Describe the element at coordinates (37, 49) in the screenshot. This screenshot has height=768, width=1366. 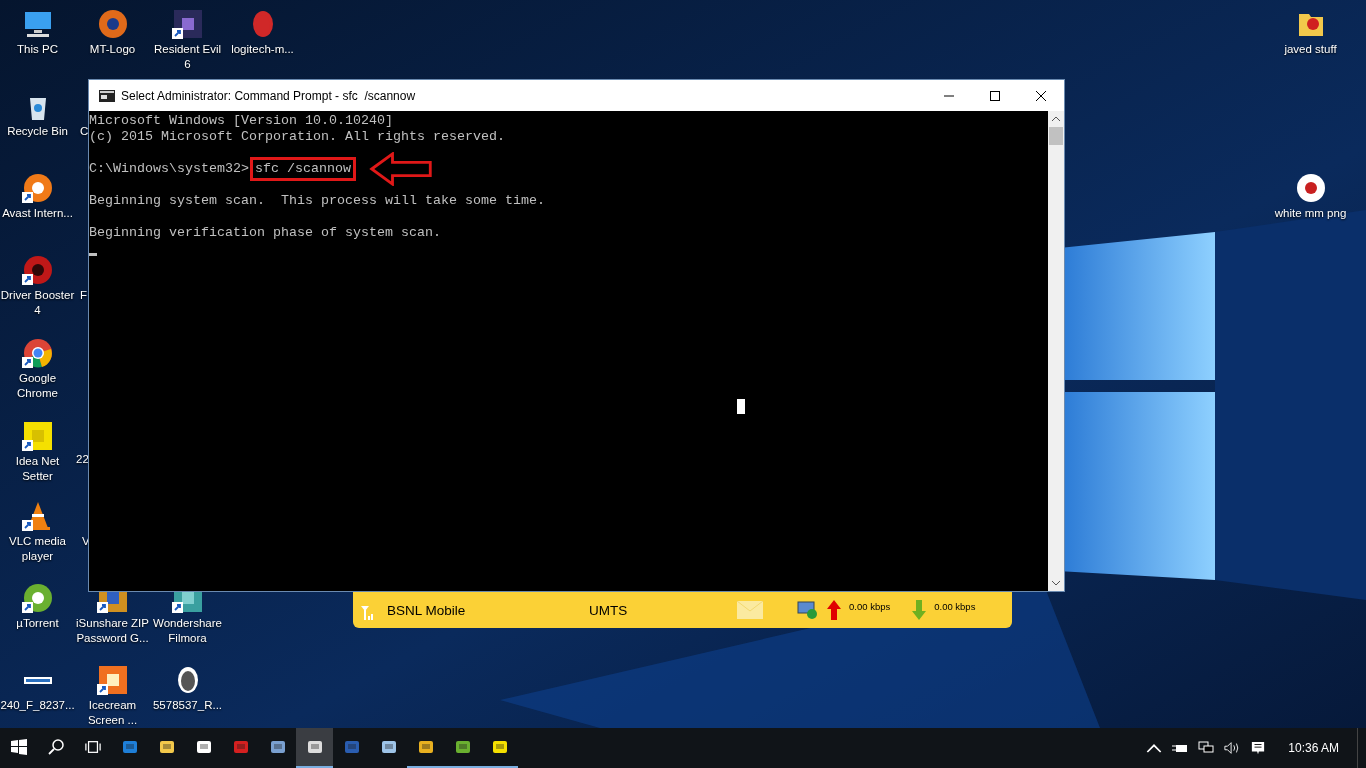
I see `icon-label: This PC` at that location.